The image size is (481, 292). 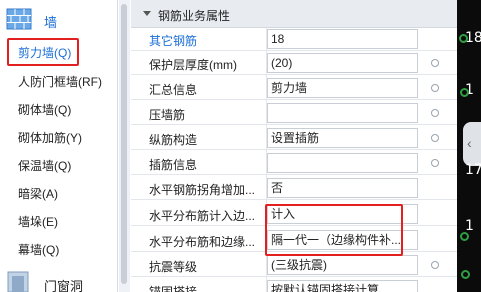 What do you see at coordinates (294, 14) in the screenshot?
I see `section-header-rebar-properties: 钢筋业务属性` at bounding box center [294, 14].